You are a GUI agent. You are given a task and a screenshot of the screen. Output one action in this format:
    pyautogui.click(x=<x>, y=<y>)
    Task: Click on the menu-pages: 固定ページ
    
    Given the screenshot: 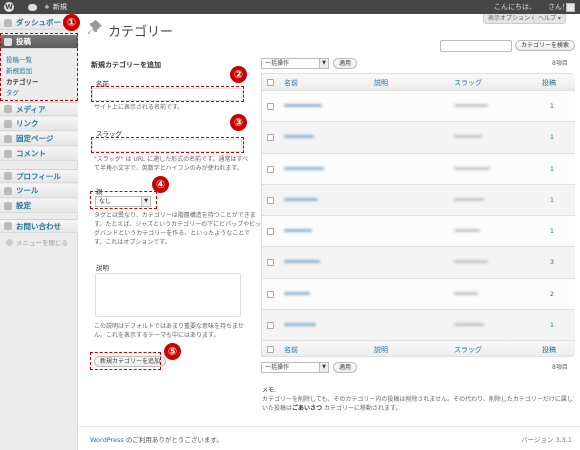 What is the action you would take?
    pyautogui.click(x=39, y=139)
    